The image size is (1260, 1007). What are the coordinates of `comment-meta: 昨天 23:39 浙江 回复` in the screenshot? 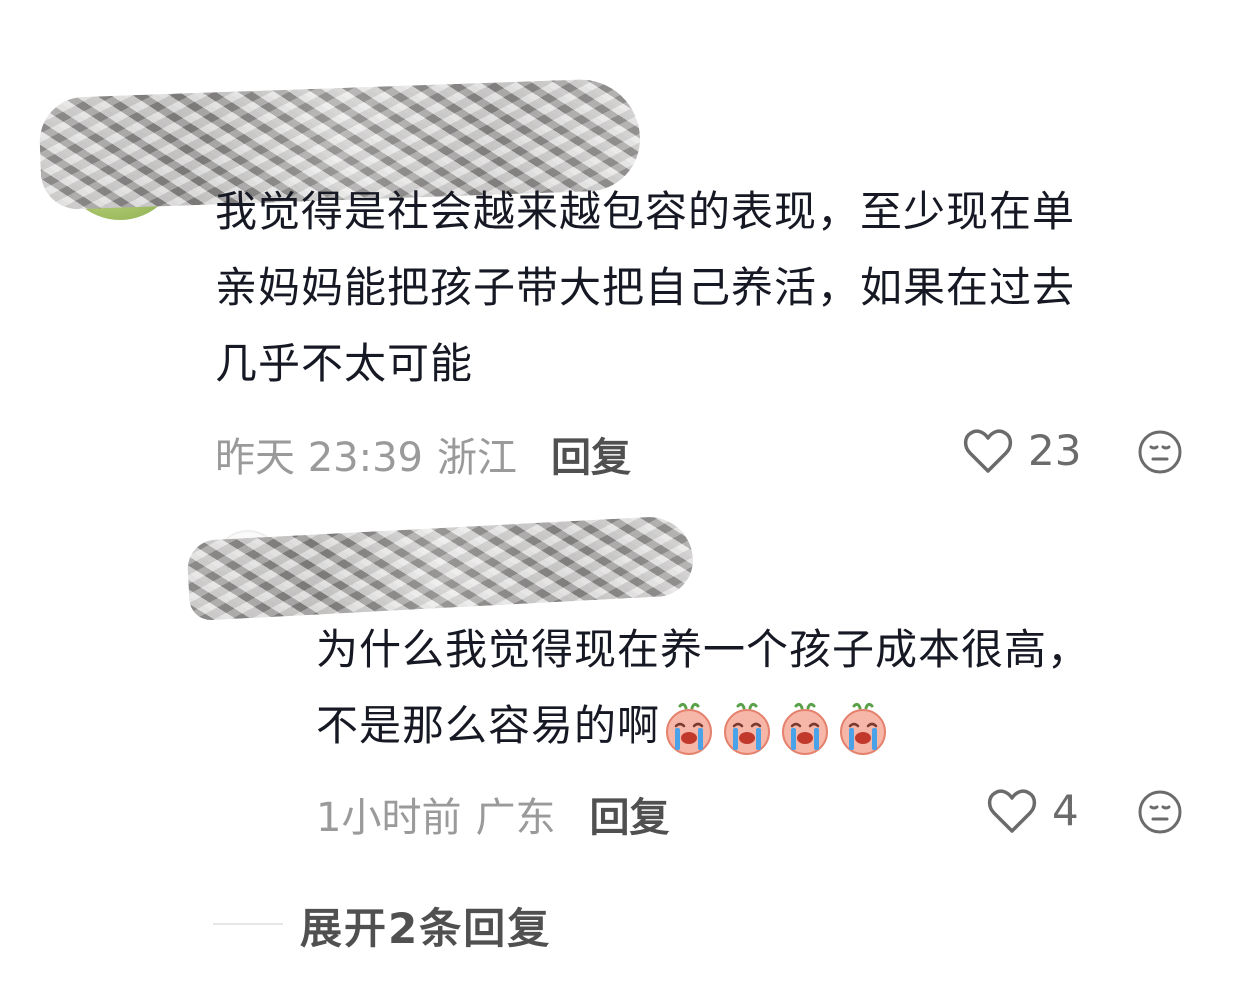 It's located at (423, 454).